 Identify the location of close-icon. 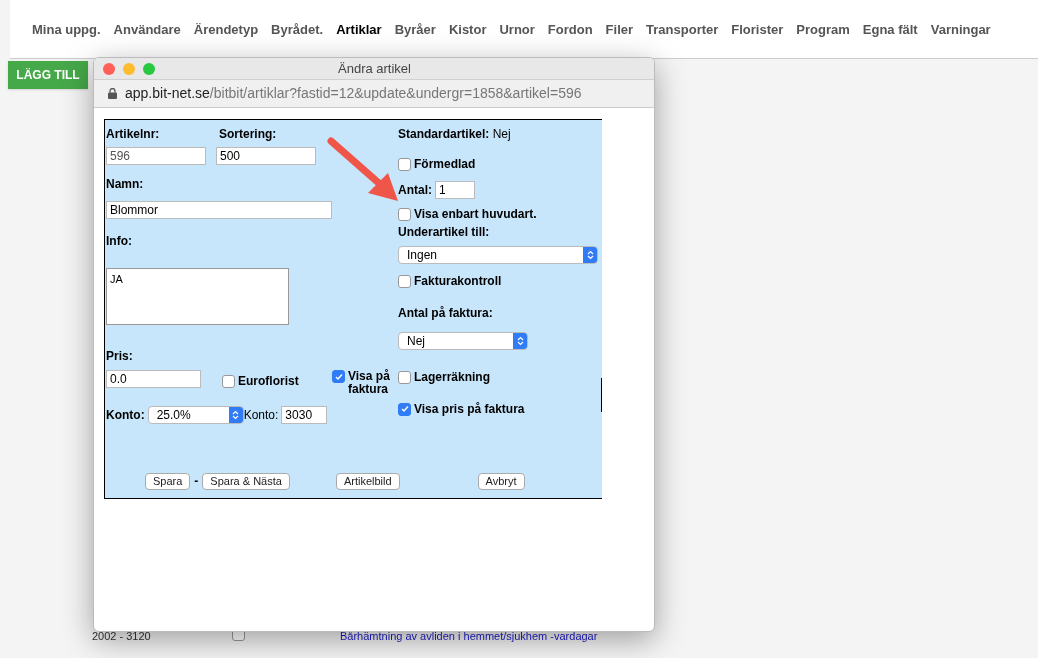
(109, 68).